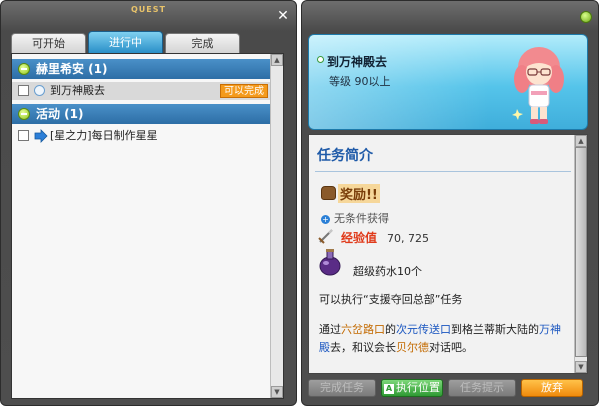  I want to click on scroll-thumb, so click(581, 252).